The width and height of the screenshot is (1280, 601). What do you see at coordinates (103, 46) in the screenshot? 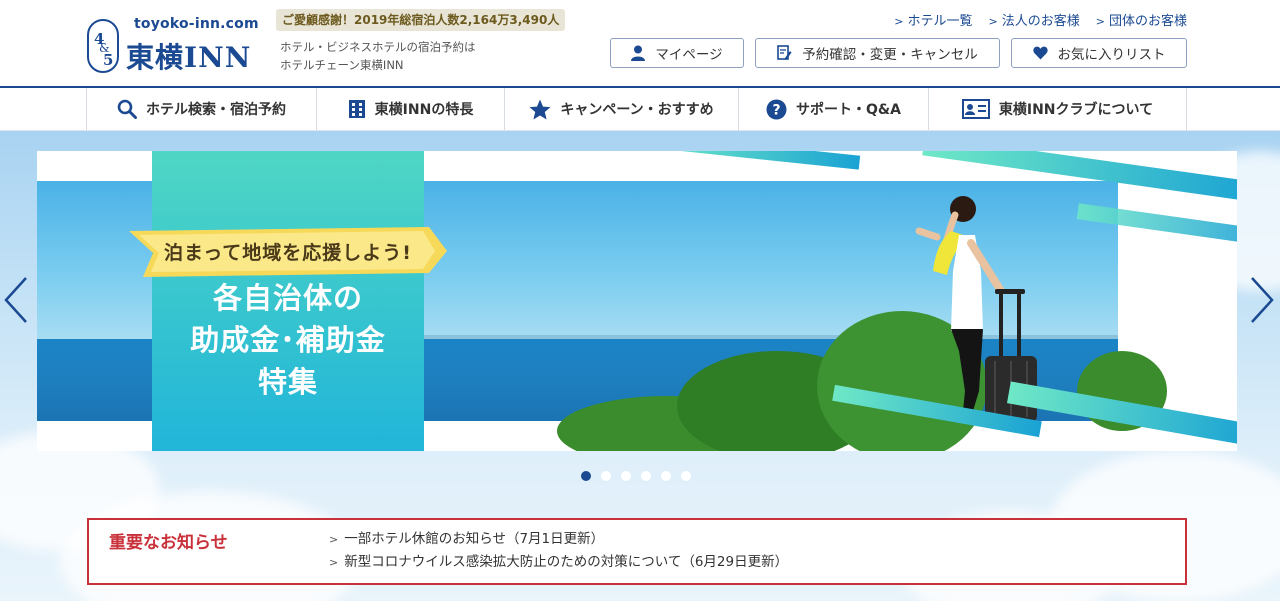
I see `logo-mark: 4 & 5` at bounding box center [103, 46].